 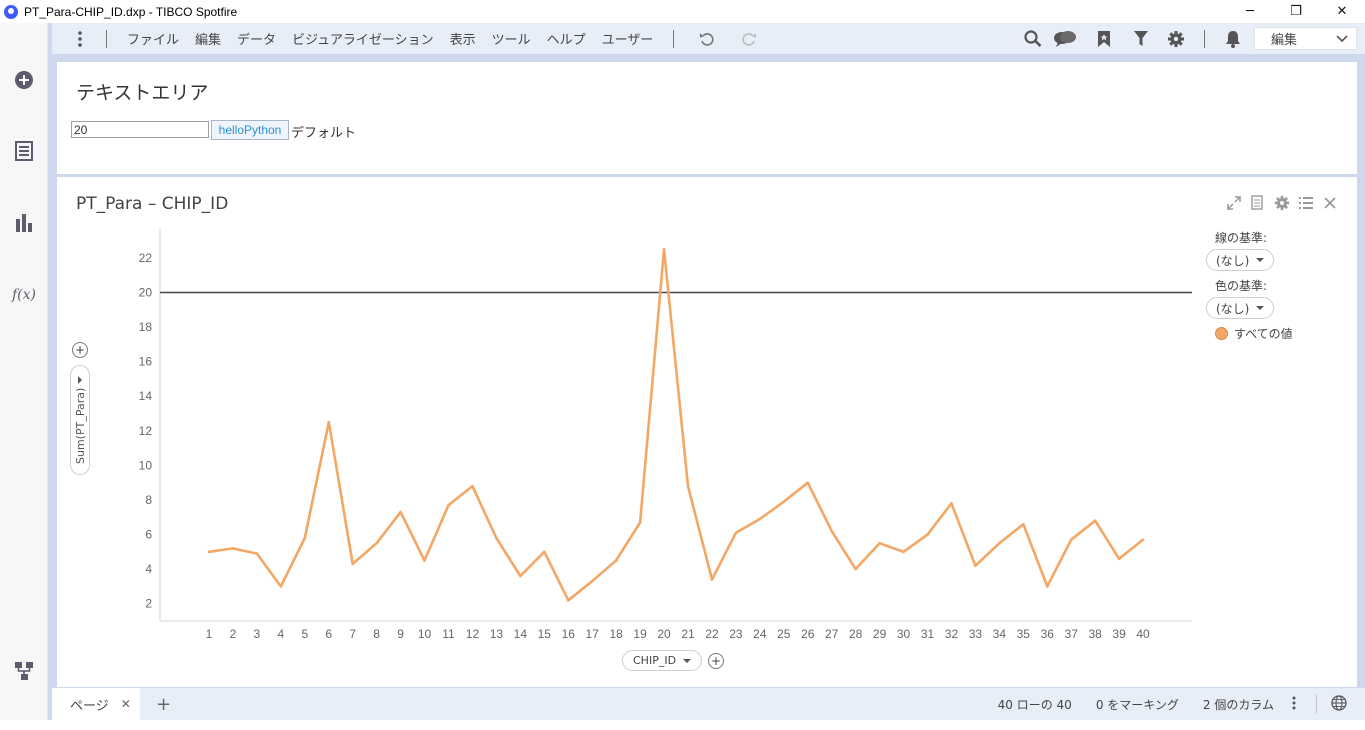 I want to click on toolbar-right, so click(x=1133, y=38).